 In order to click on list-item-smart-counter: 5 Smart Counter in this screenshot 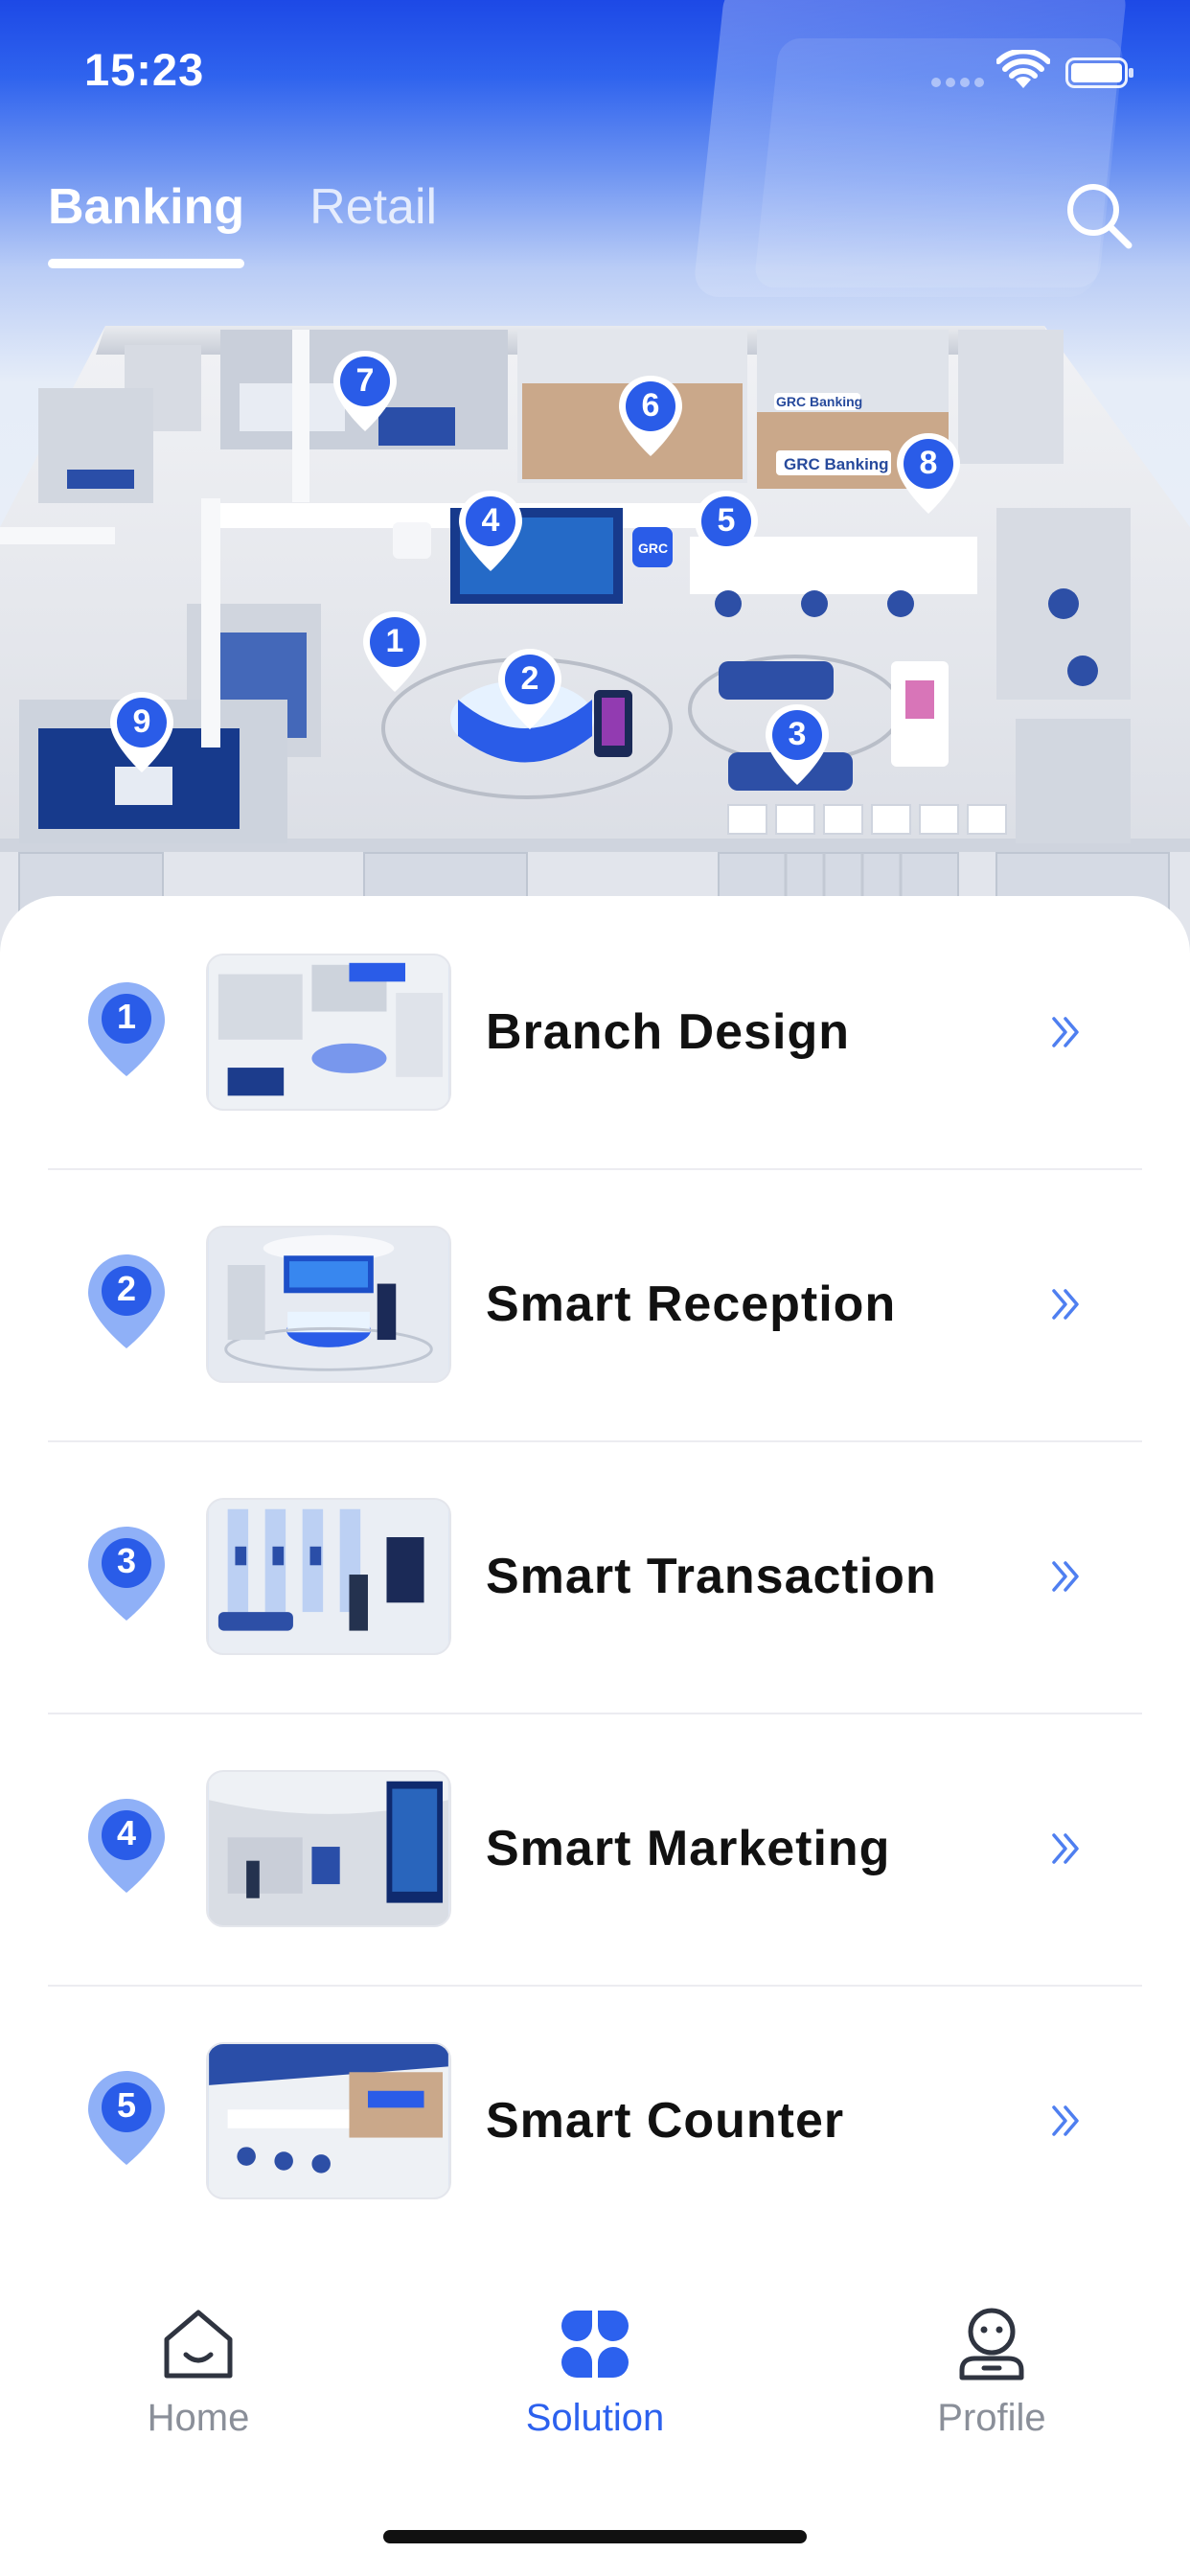, I will do `click(595, 2121)`.